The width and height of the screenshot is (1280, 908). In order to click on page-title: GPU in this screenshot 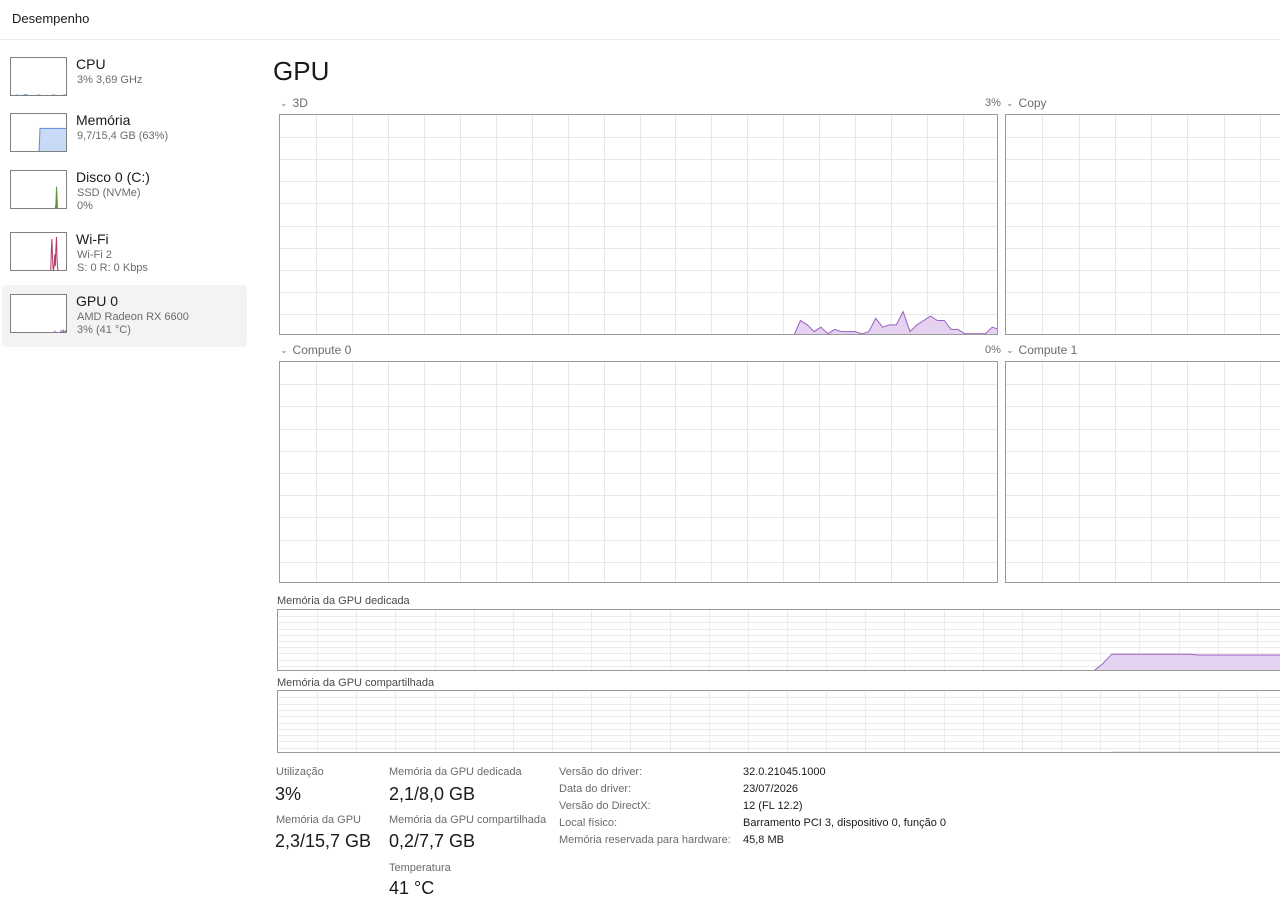, I will do `click(301, 71)`.